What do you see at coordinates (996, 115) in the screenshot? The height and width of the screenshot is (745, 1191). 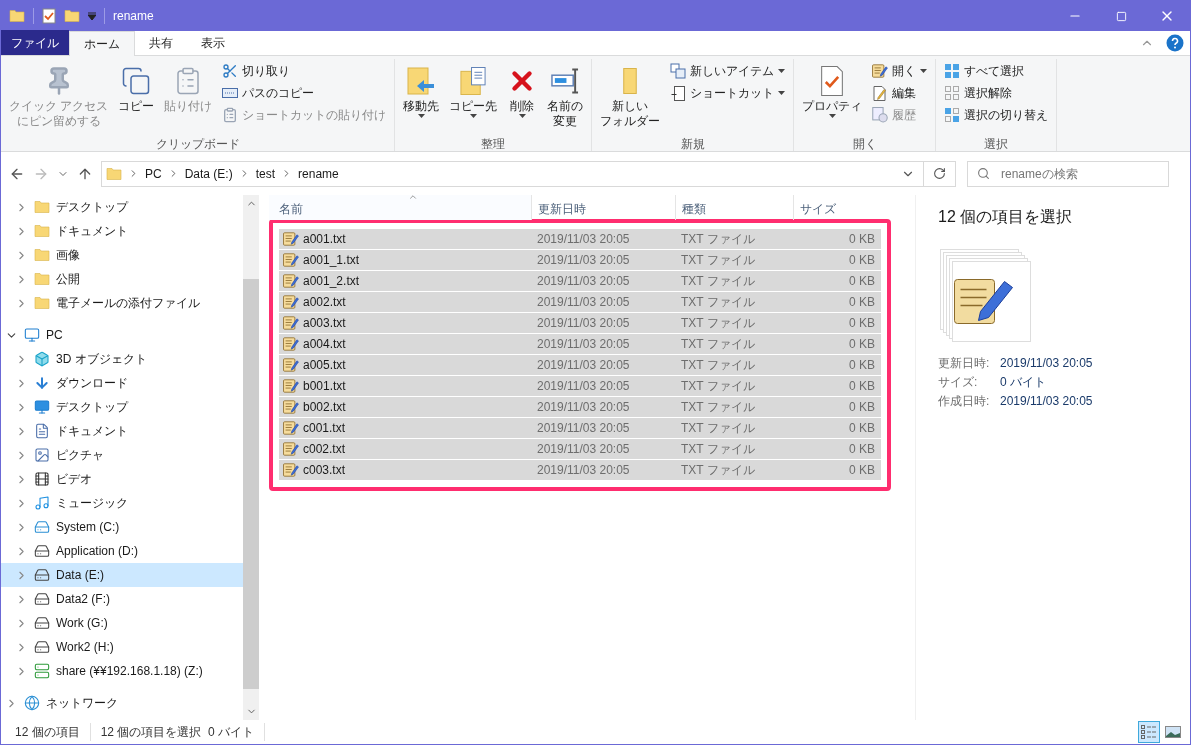 I see `ribbon-button: 選択の切り替え` at bounding box center [996, 115].